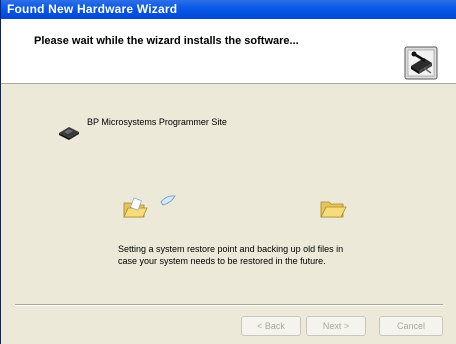  Describe the element at coordinates (336, 326) in the screenshot. I see `next-button: Next >` at that location.